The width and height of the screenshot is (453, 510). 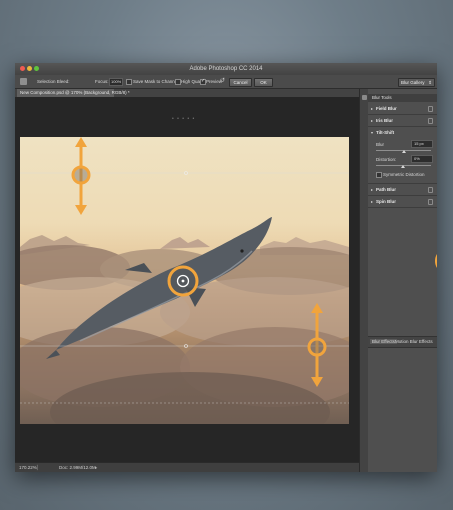 What do you see at coordinates (386, 189) in the screenshot?
I see `section-name: Path Blur` at bounding box center [386, 189].